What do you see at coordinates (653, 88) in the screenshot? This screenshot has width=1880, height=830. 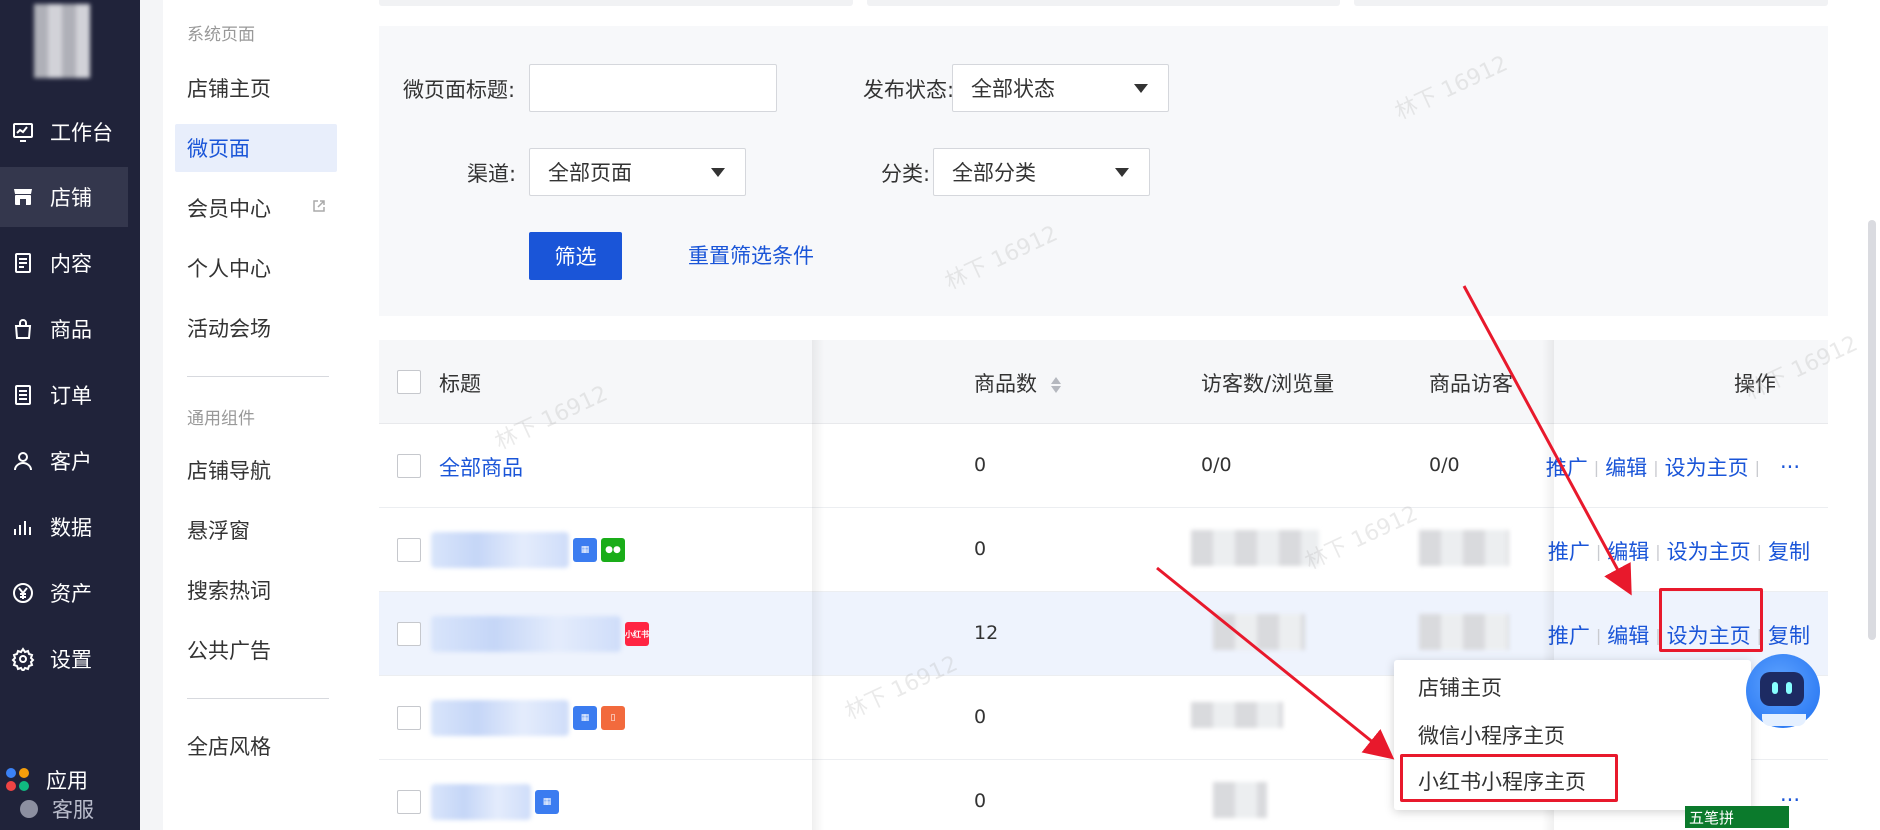 I see `title-filter-input` at bounding box center [653, 88].